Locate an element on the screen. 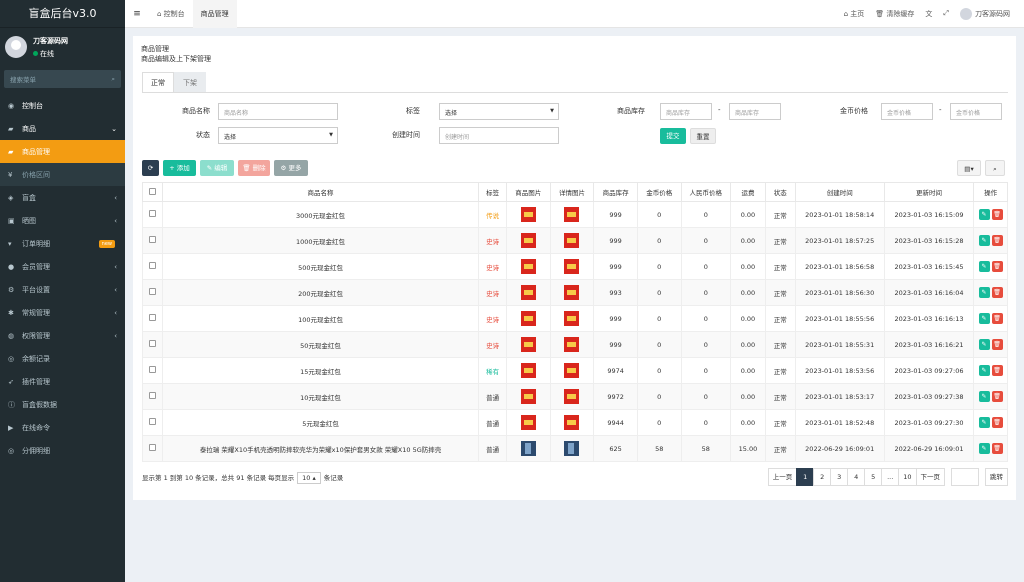 This screenshot has height=582, width=1024. column-header: 操作 is located at coordinates (990, 192).